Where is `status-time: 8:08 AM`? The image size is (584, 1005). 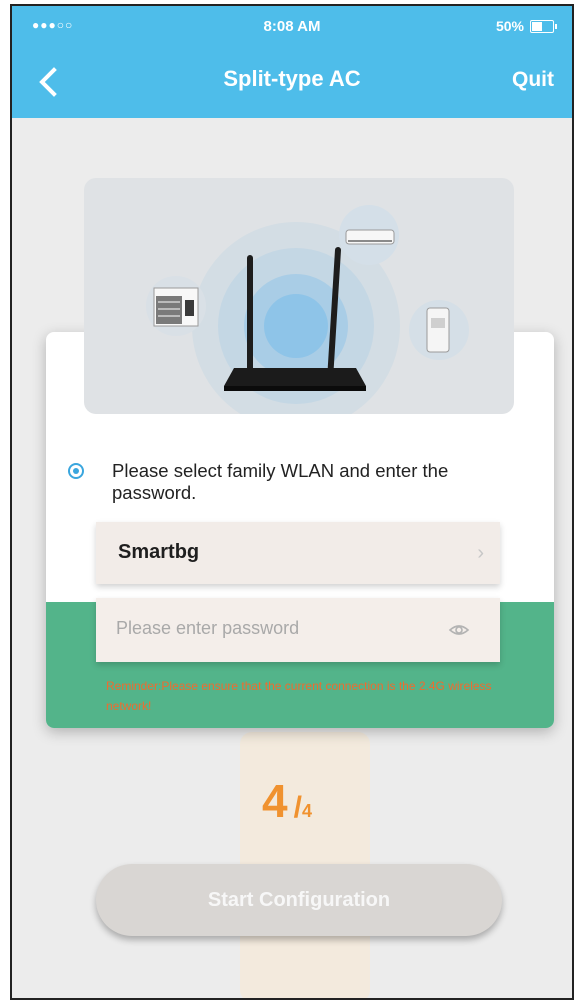
status-time: 8:08 AM is located at coordinates (292, 26).